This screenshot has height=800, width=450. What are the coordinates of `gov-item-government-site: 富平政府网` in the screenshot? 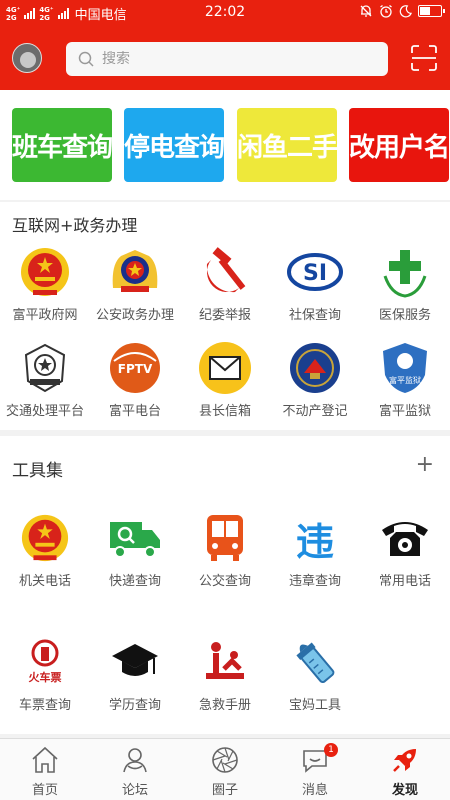 It's located at (45, 283).